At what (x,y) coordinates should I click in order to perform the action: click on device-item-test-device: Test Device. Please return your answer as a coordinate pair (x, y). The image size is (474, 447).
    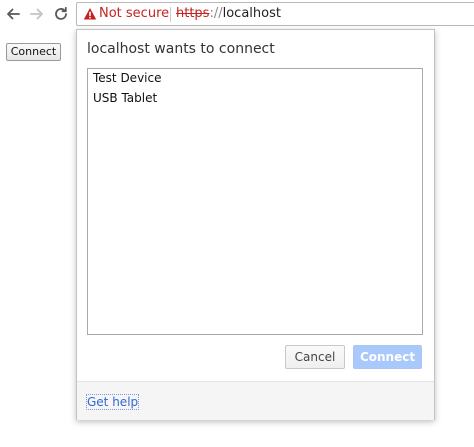
    Looking at the image, I should click on (253, 78).